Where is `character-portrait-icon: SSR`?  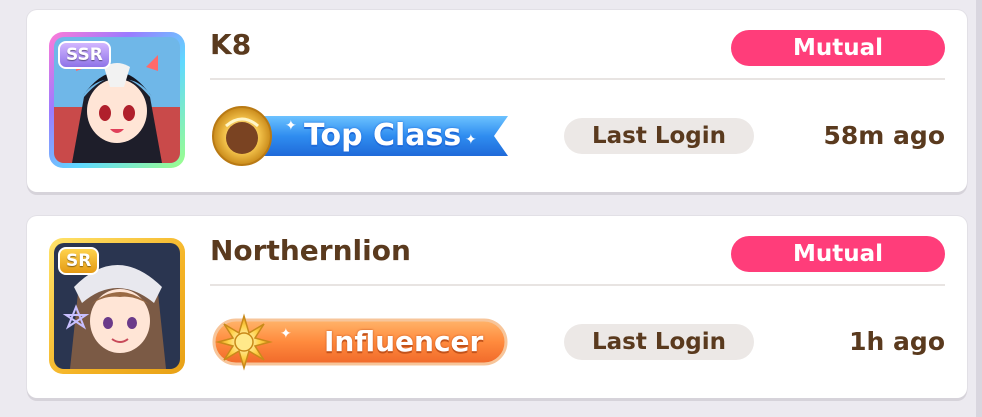 character-portrait-icon: SSR is located at coordinates (117, 100).